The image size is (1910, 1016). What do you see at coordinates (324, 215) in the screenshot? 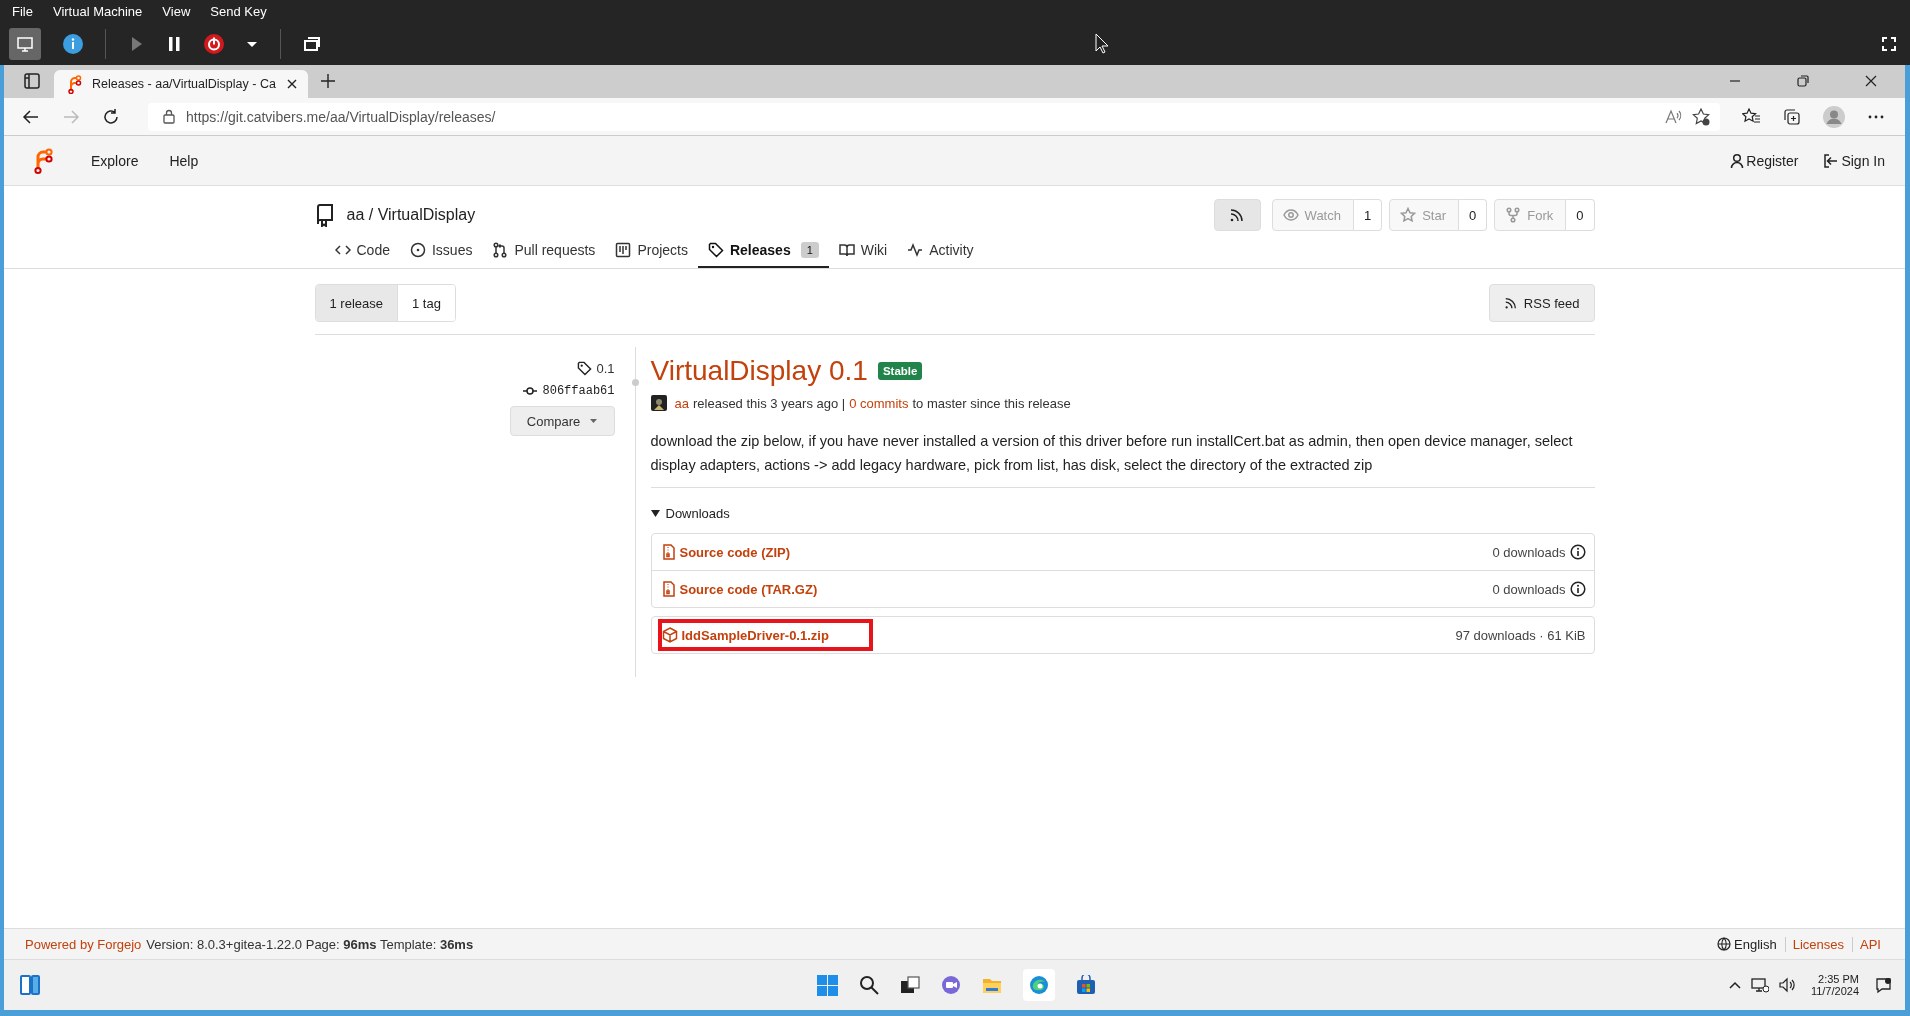
I see `repository-icon` at bounding box center [324, 215].